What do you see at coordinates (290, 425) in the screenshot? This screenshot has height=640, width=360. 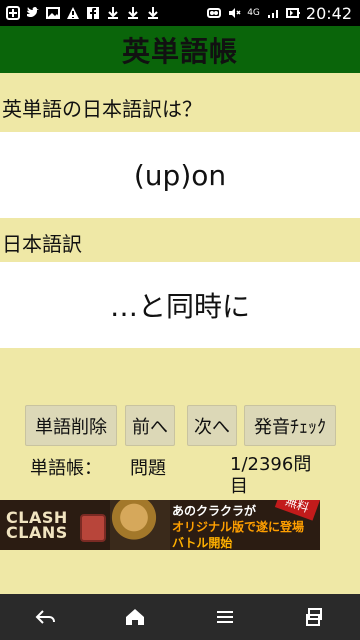 I see `pronounce-check-button: 発音ﾁｪｯｸ` at bounding box center [290, 425].